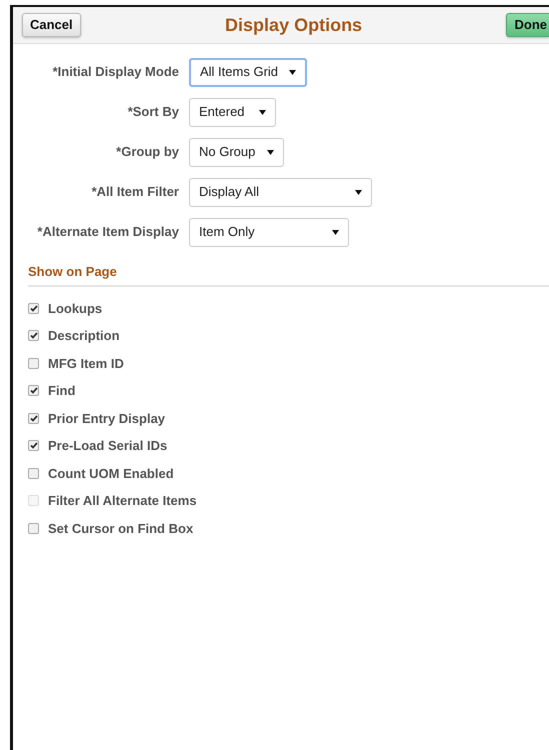 The image size is (549, 750). I want to click on cancel-button: Cancel, so click(51, 25).